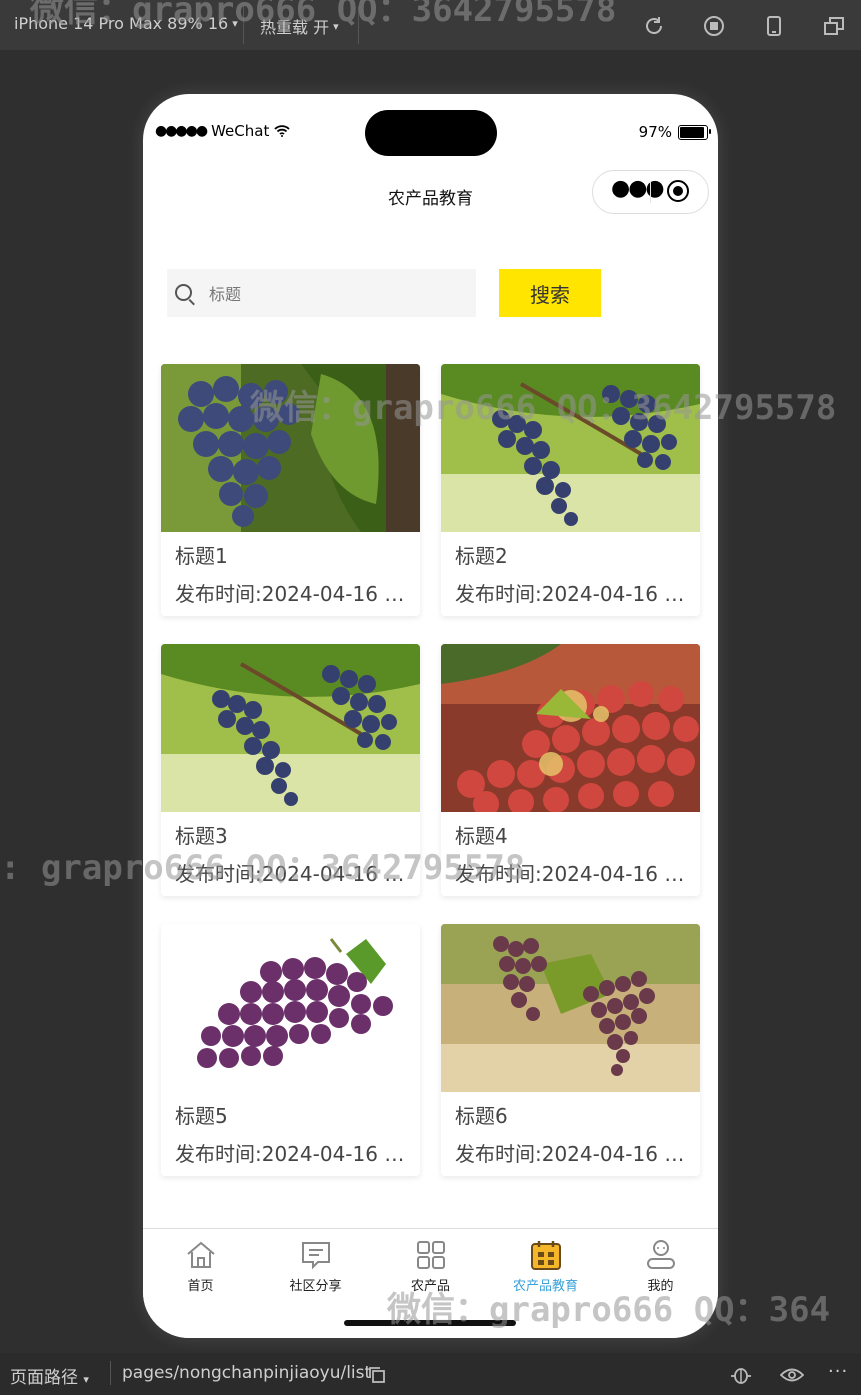  What do you see at coordinates (660, 1286) in the screenshot?
I see `tab-label: 我的` at bounding box center [660, 1286].